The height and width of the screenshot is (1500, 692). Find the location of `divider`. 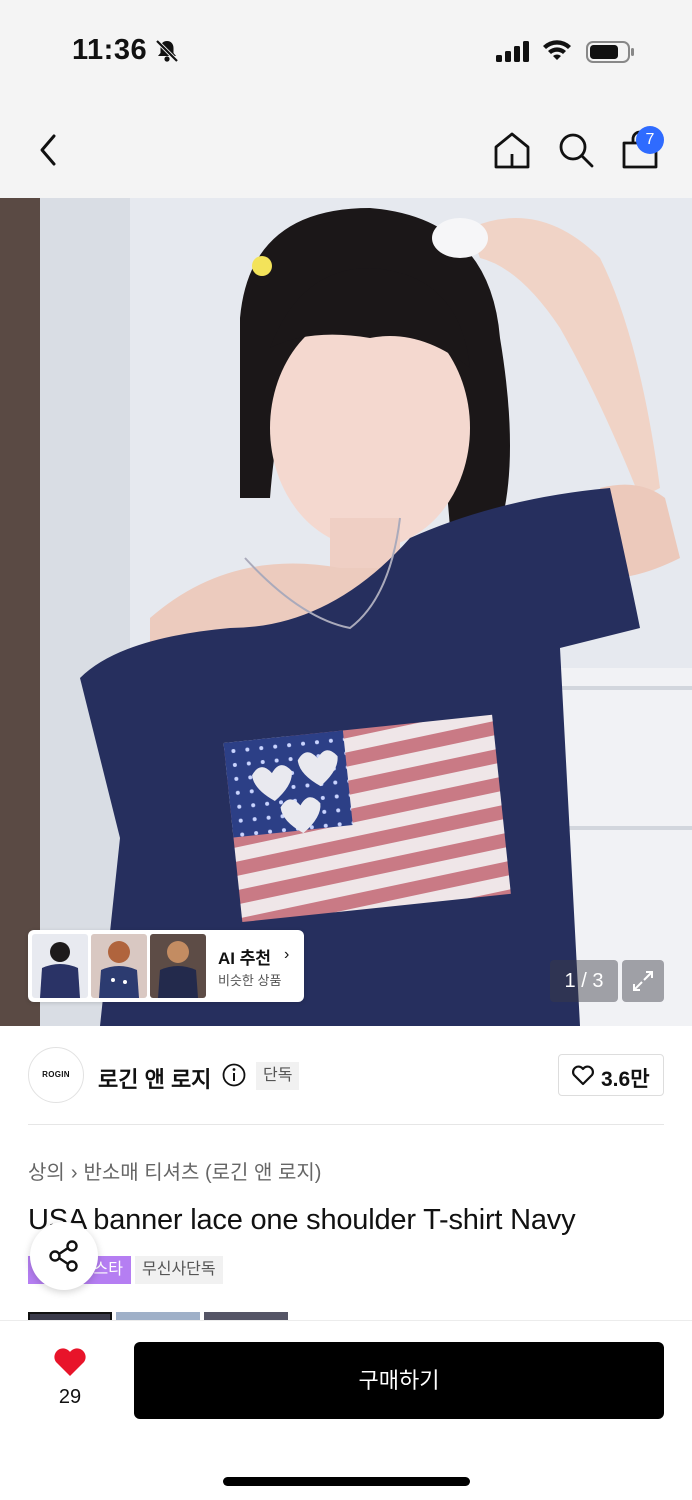

divider is located at coordinates (346, 1124).